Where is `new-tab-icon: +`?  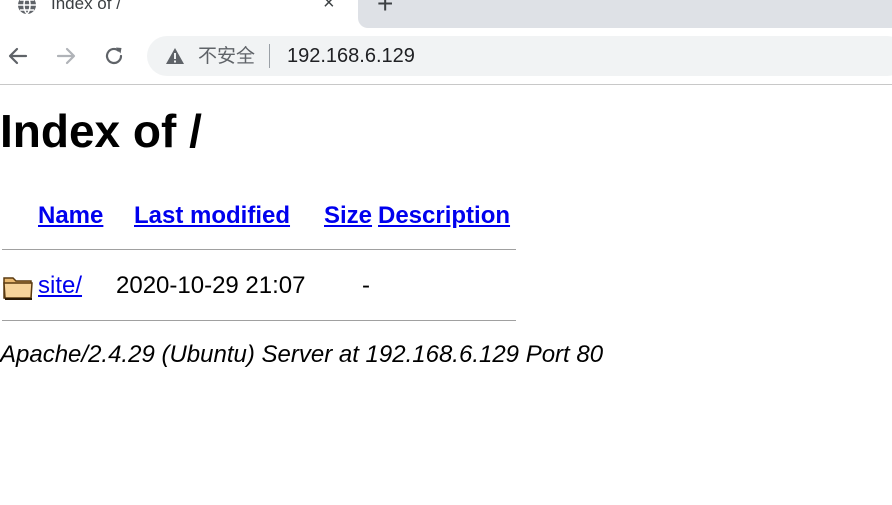 new-tab-icon: + is located at coordinates (385, 9).